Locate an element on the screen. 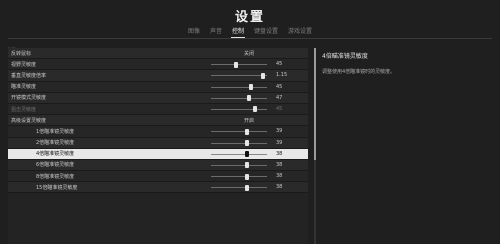  setting-row: 15倍瞄准镜灵敏度 38 is located at coordinates (158, 188).